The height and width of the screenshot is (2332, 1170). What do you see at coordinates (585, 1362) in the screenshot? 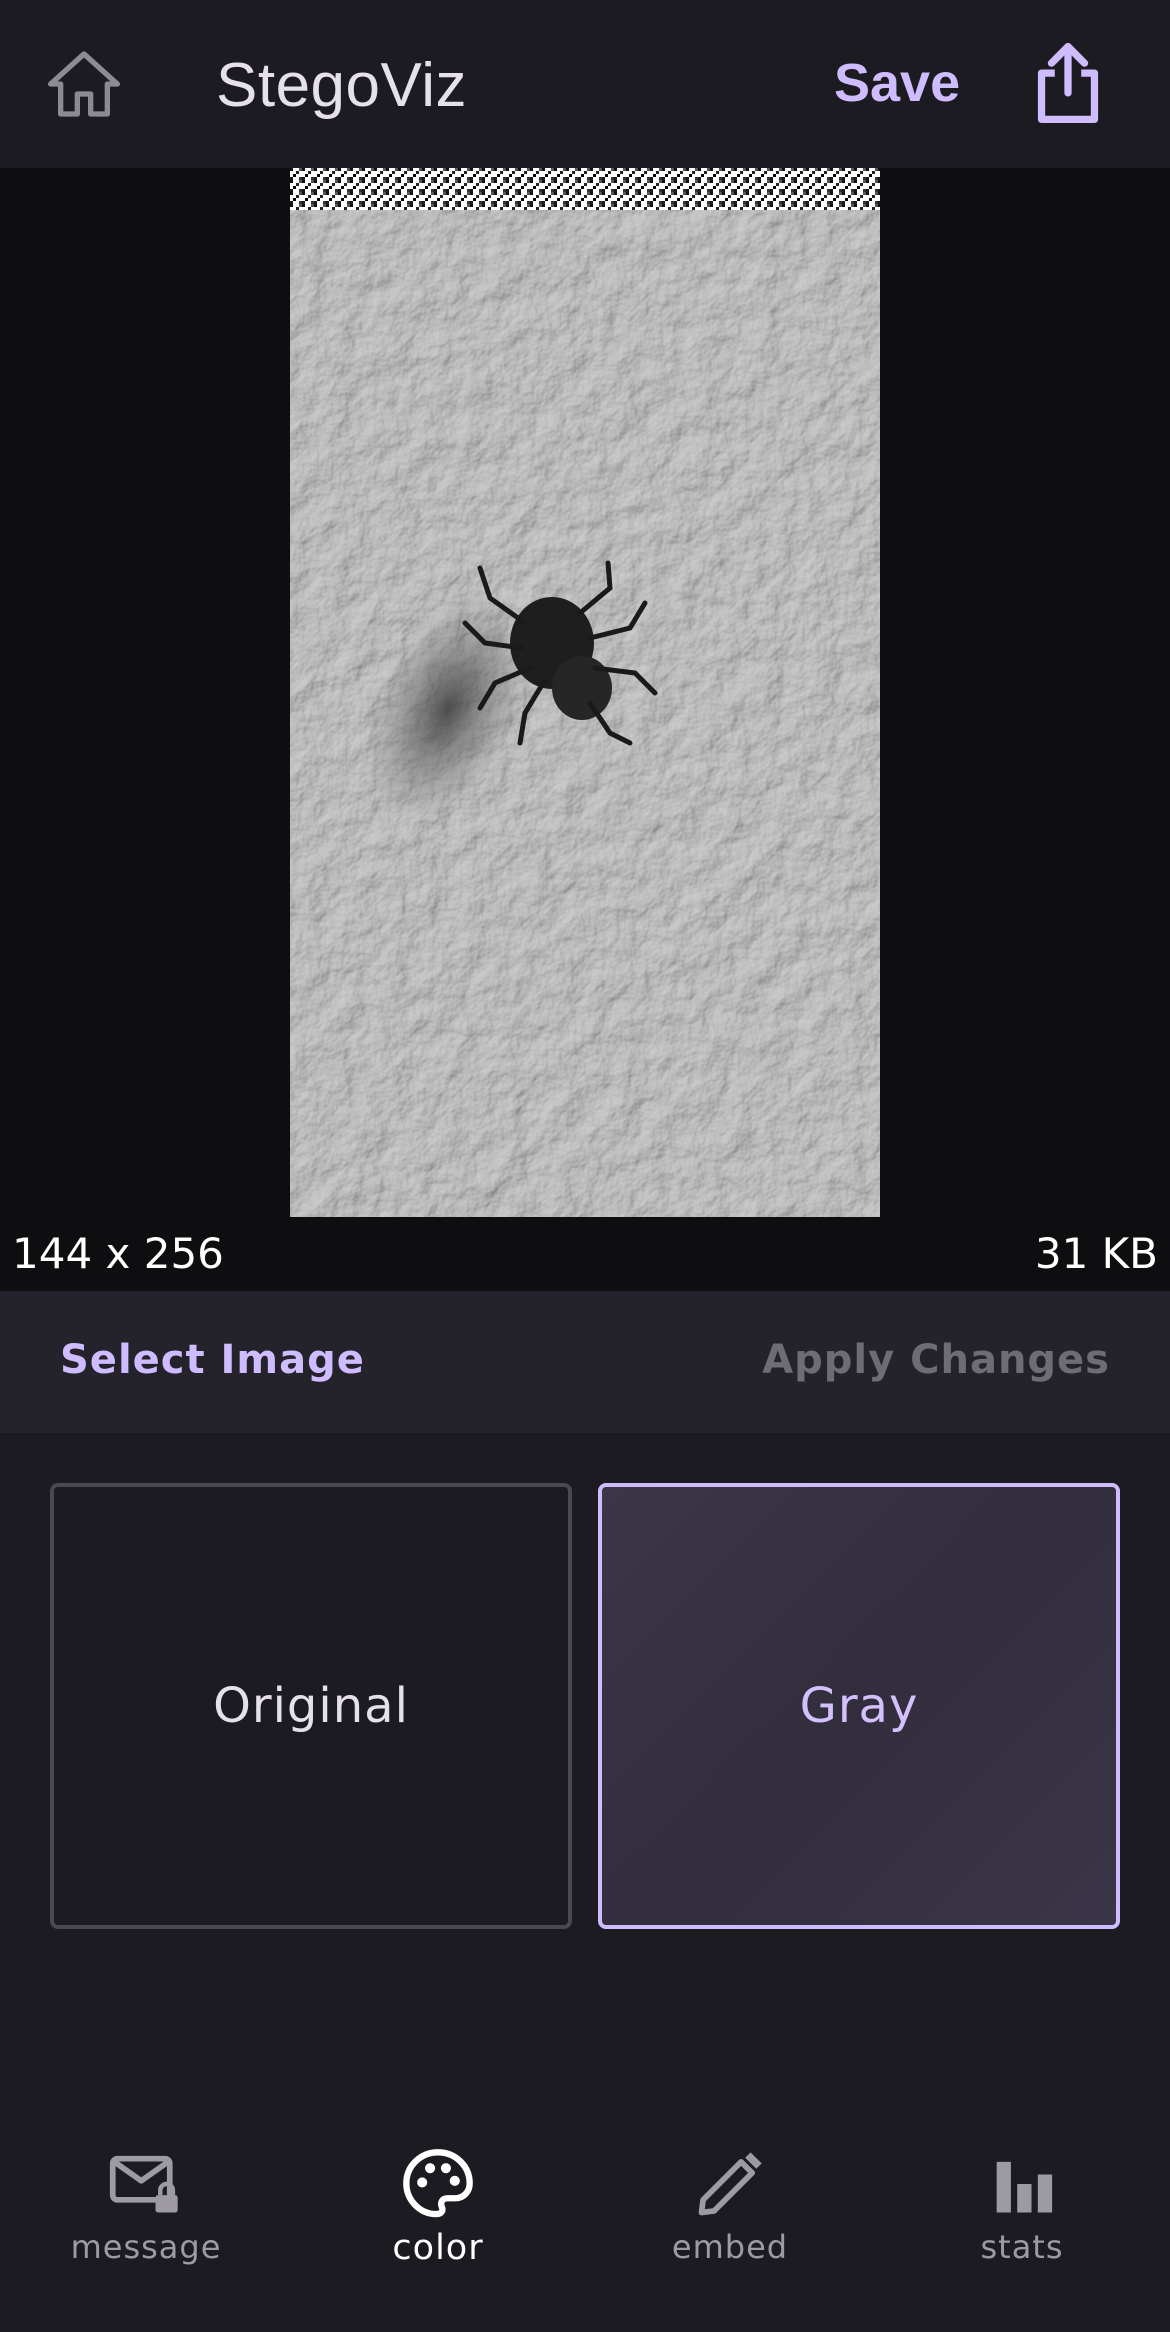
I see `action-bar: Select Image Apply Changes` at bounding box center [585, 1362].